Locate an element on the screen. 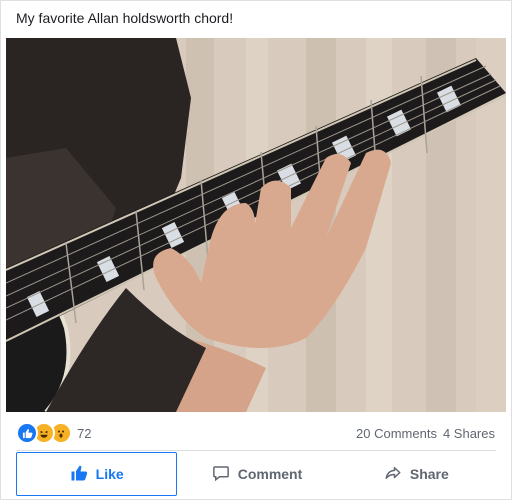  share-button-label: Share is located at coordinates (429, 474).